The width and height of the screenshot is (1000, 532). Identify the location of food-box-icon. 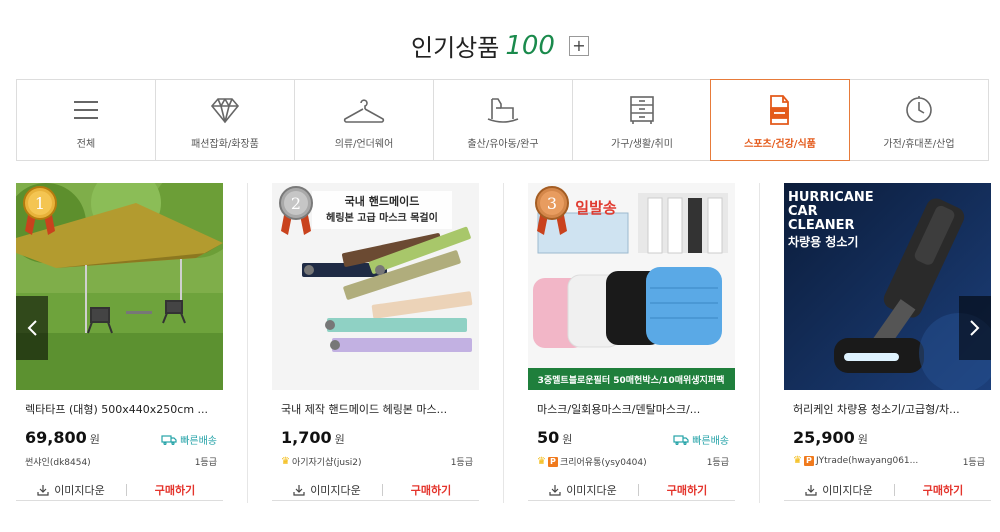
(780, 110).